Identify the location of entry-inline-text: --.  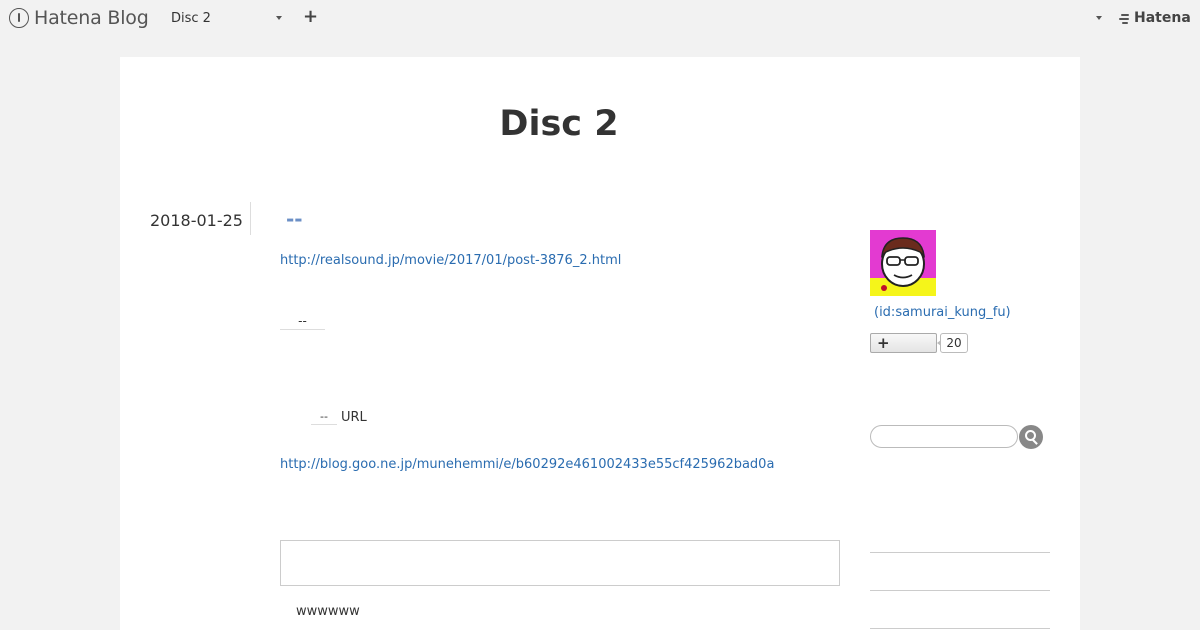
(302, 322).